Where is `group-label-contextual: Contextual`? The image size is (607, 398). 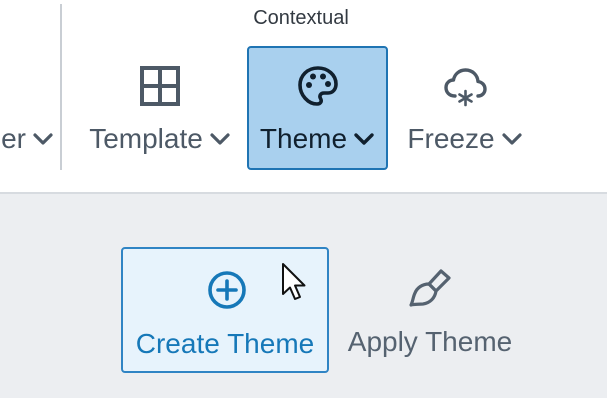
group-label-contextual: Contextual is located at coordinates (301, 18).